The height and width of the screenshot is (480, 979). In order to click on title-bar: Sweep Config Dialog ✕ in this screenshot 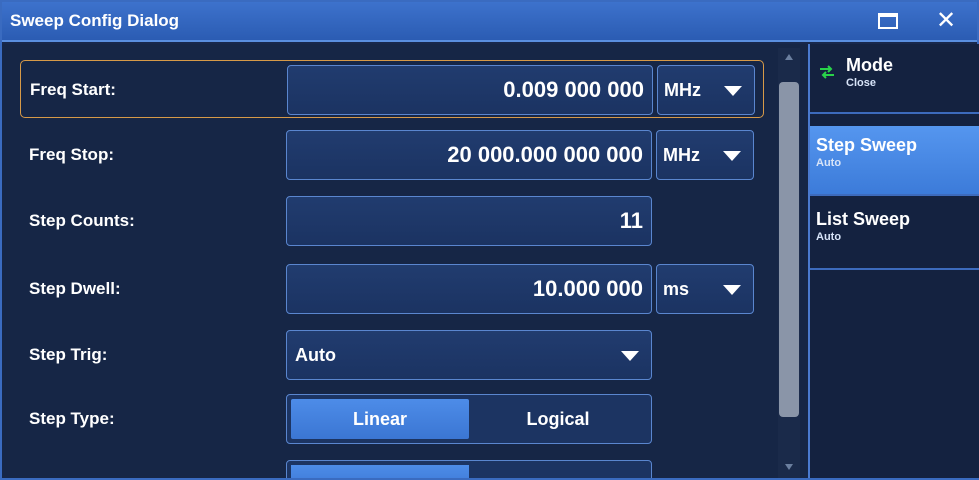, I will do `click(489, 22)`.